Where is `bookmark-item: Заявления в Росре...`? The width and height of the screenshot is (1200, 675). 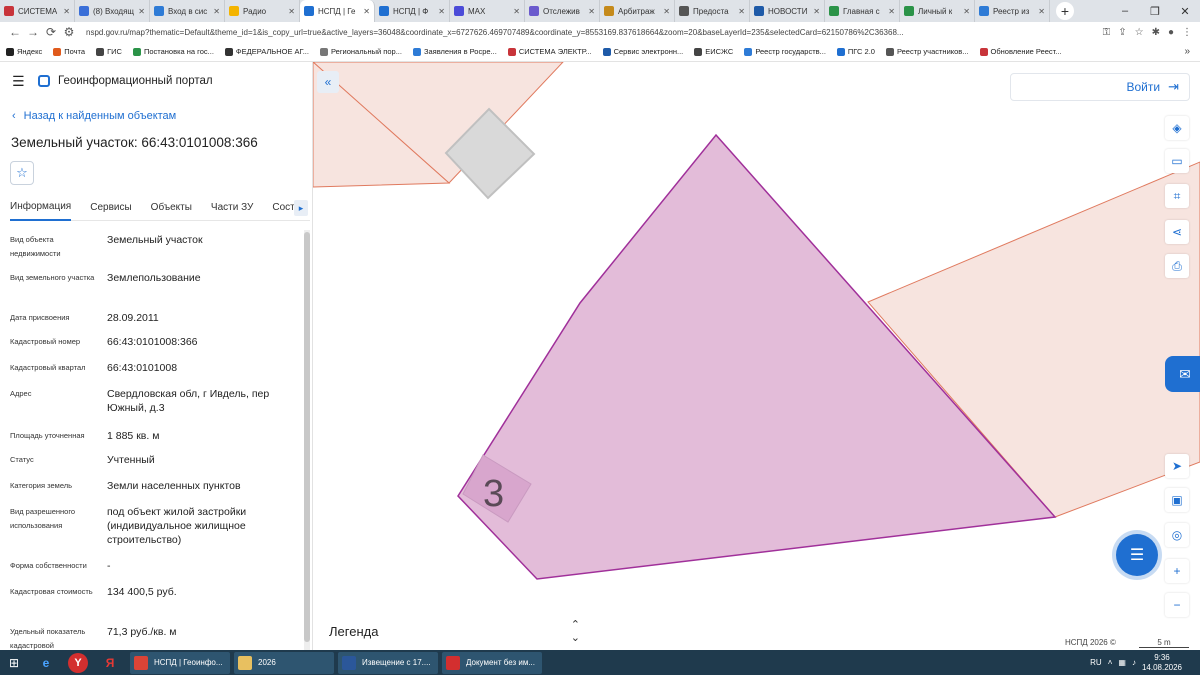
bookmark-item: Заявления в Росре... is located at coordinates (454, 51).